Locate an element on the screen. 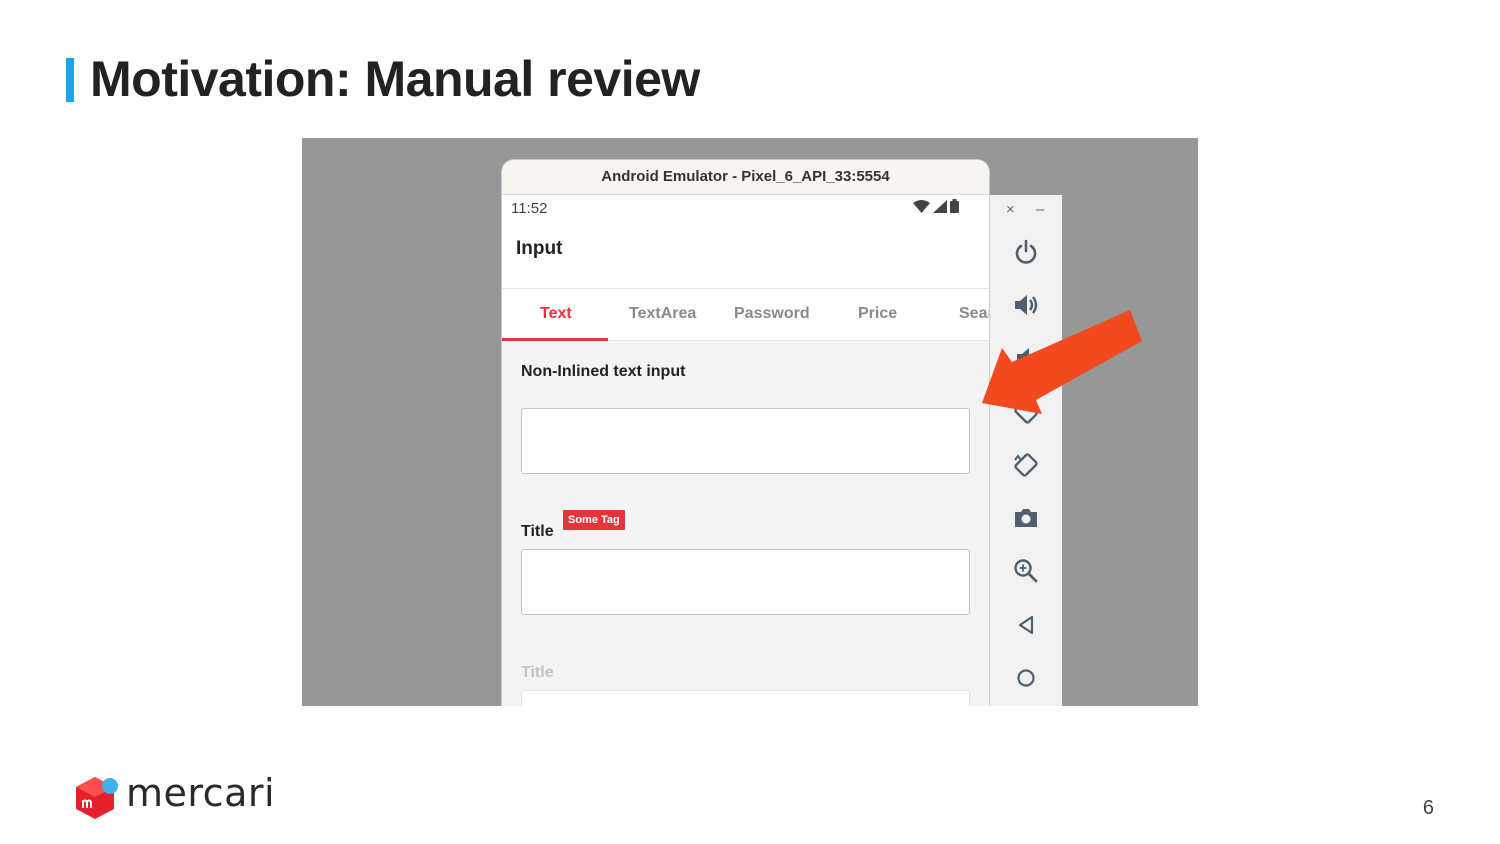  title-accent-bar is located at coordinates (70, 80).